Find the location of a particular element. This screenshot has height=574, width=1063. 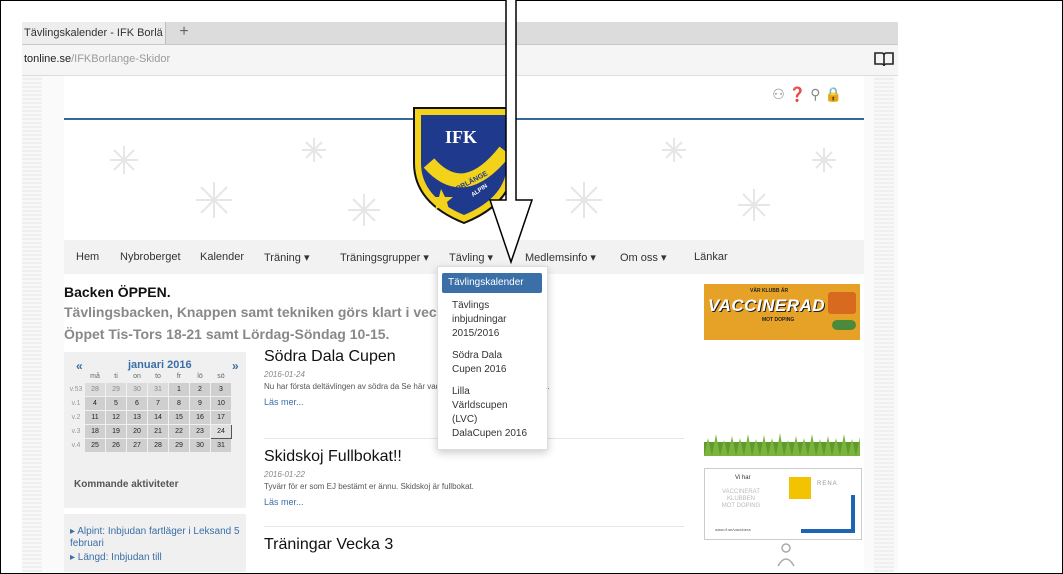

calendar-day: 12 is located at coordinates (116, 417).